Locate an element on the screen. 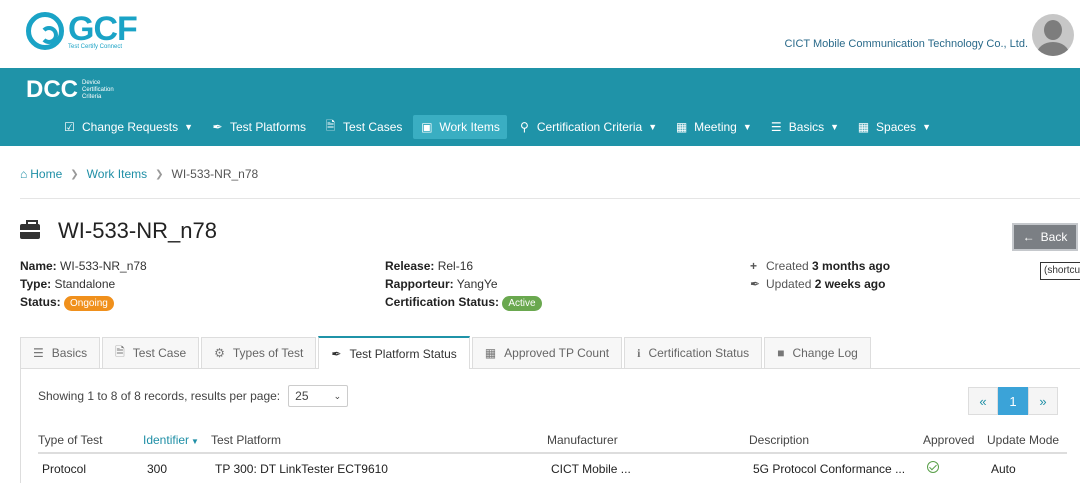  divider is located at coordinates (550, 198).